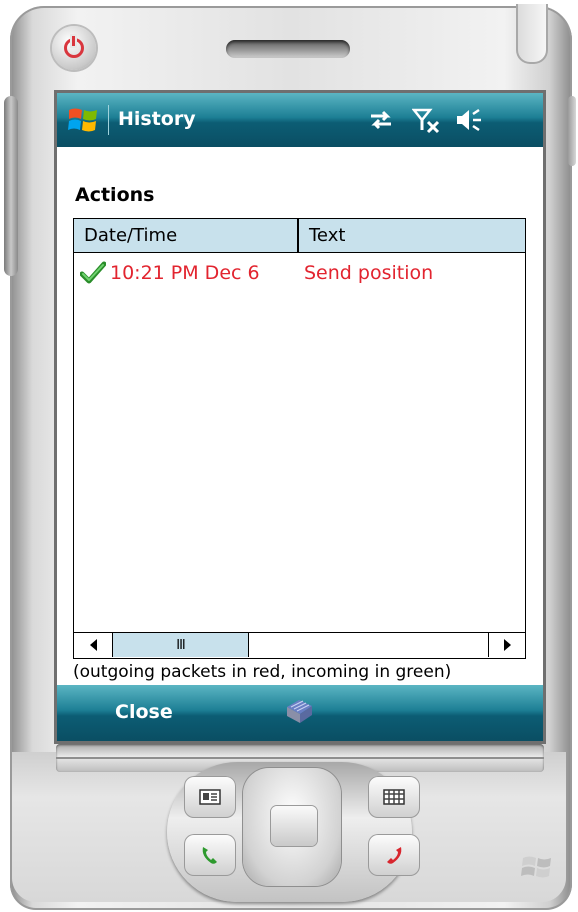  I want to click on no-signal-icon, so click(426, 120).